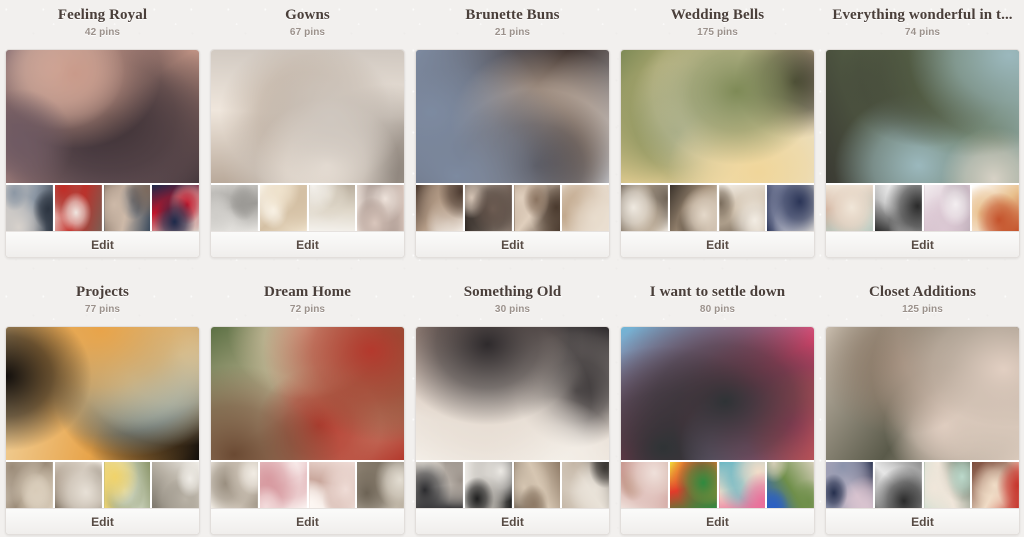  What do you see at coordinates (922, 292) in the screenshot?
I see `board-title: Closet Additions` at bounding box center [922, 292].